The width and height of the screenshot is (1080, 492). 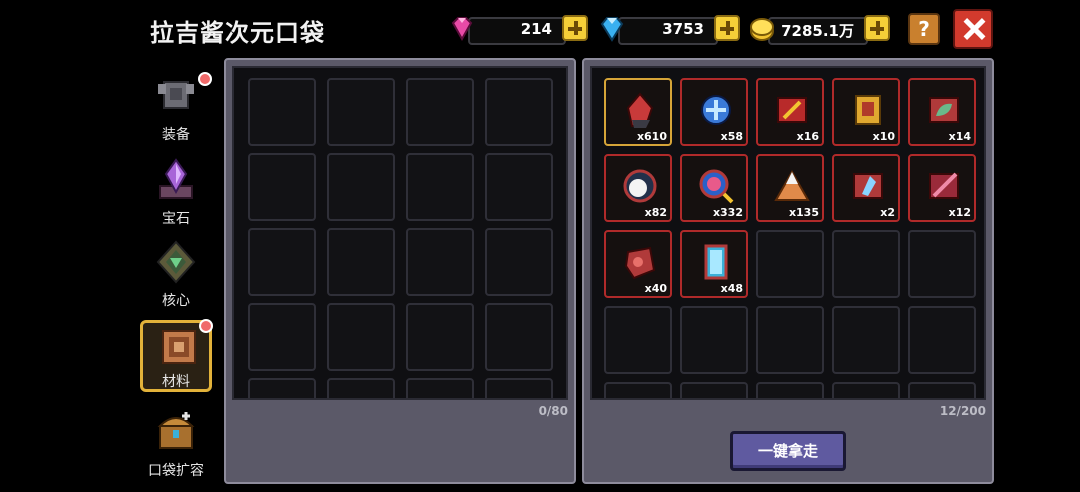 What do you see at coordinates (176, 262) in the screenshot?
I see `core-rune-icon` at bounding box center [176, 262].